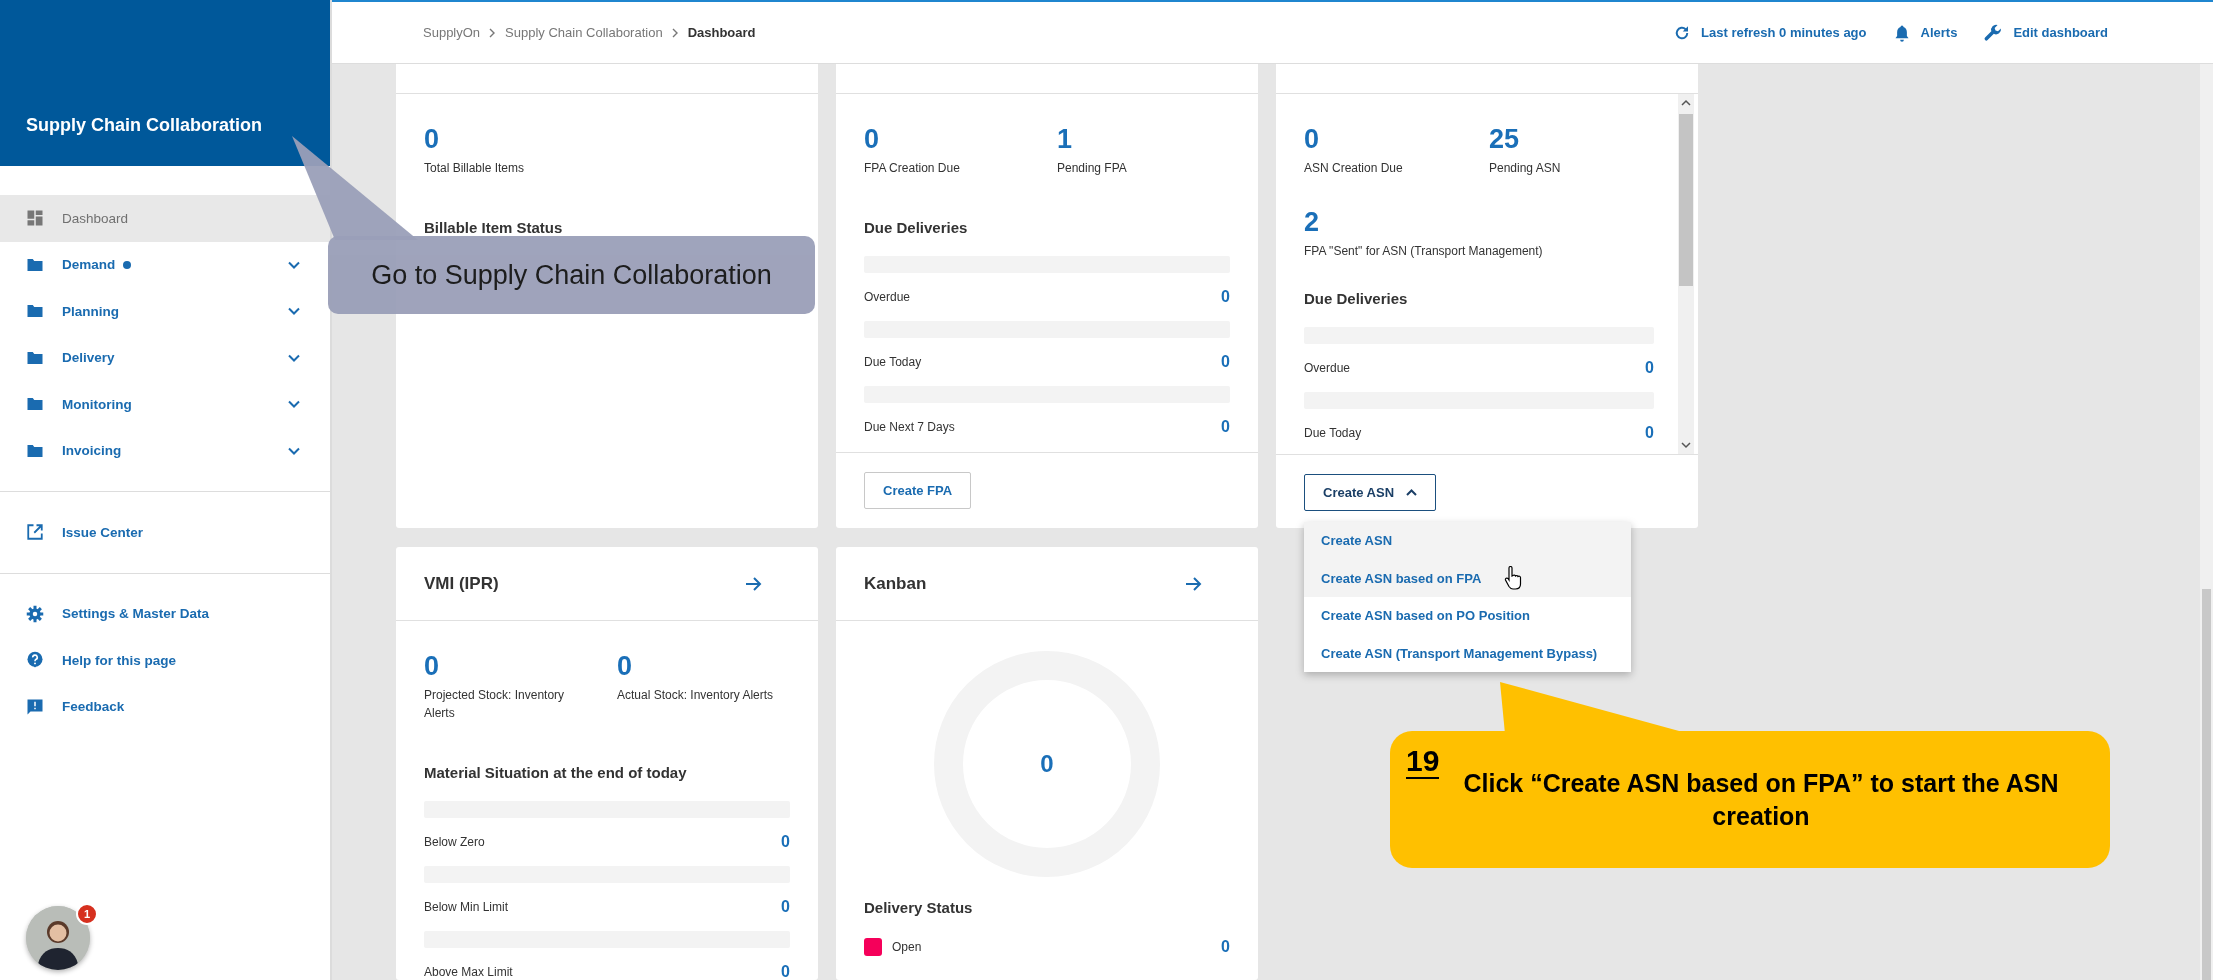  Describe the element at coordinates (1467, 616) in the screenshot. I see `menu-item: Create ASN based on PO Position` at that location.